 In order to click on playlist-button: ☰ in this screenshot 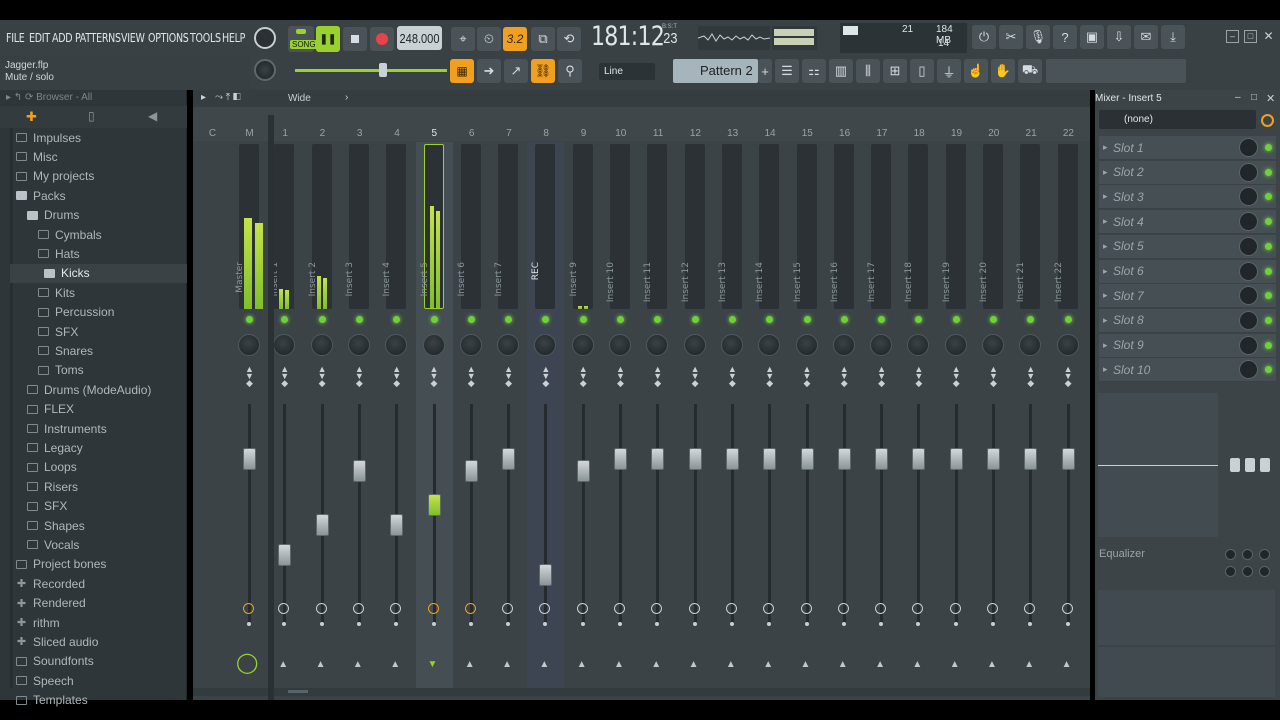, I will do `click(787, 71)`.